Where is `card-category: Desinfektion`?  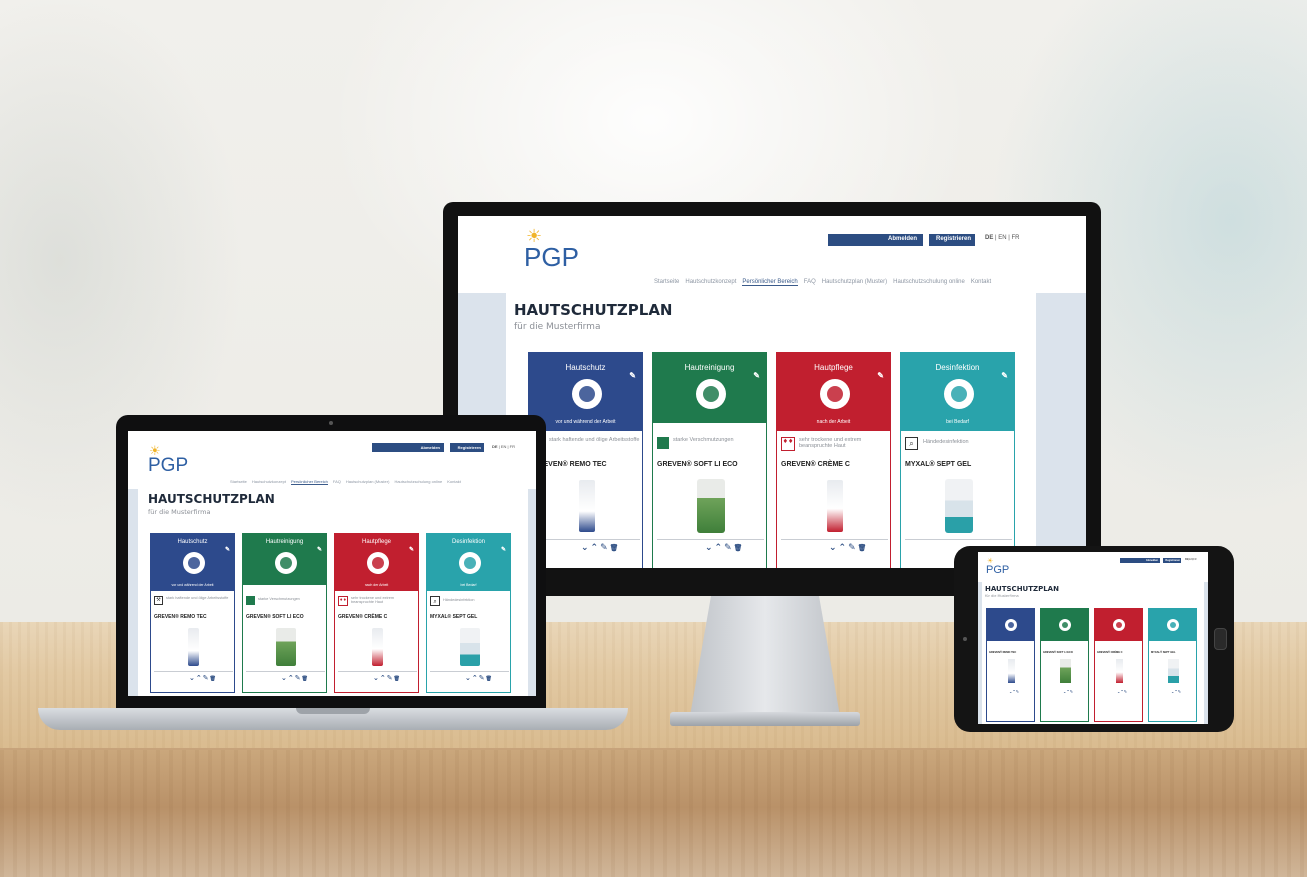
card-category: Desinfektion is located at coordinates (957, 367).